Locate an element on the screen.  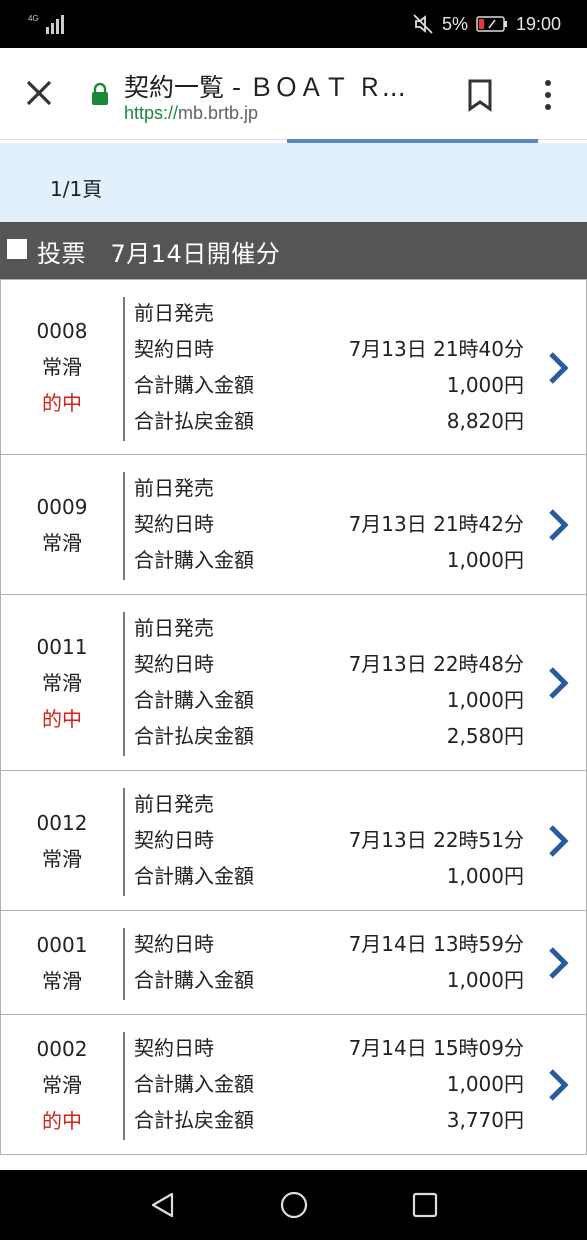
ticket-details: 契約日時 7月14日 13時59分合計購入金額 1,000円 is located at coordinates (329, 962).